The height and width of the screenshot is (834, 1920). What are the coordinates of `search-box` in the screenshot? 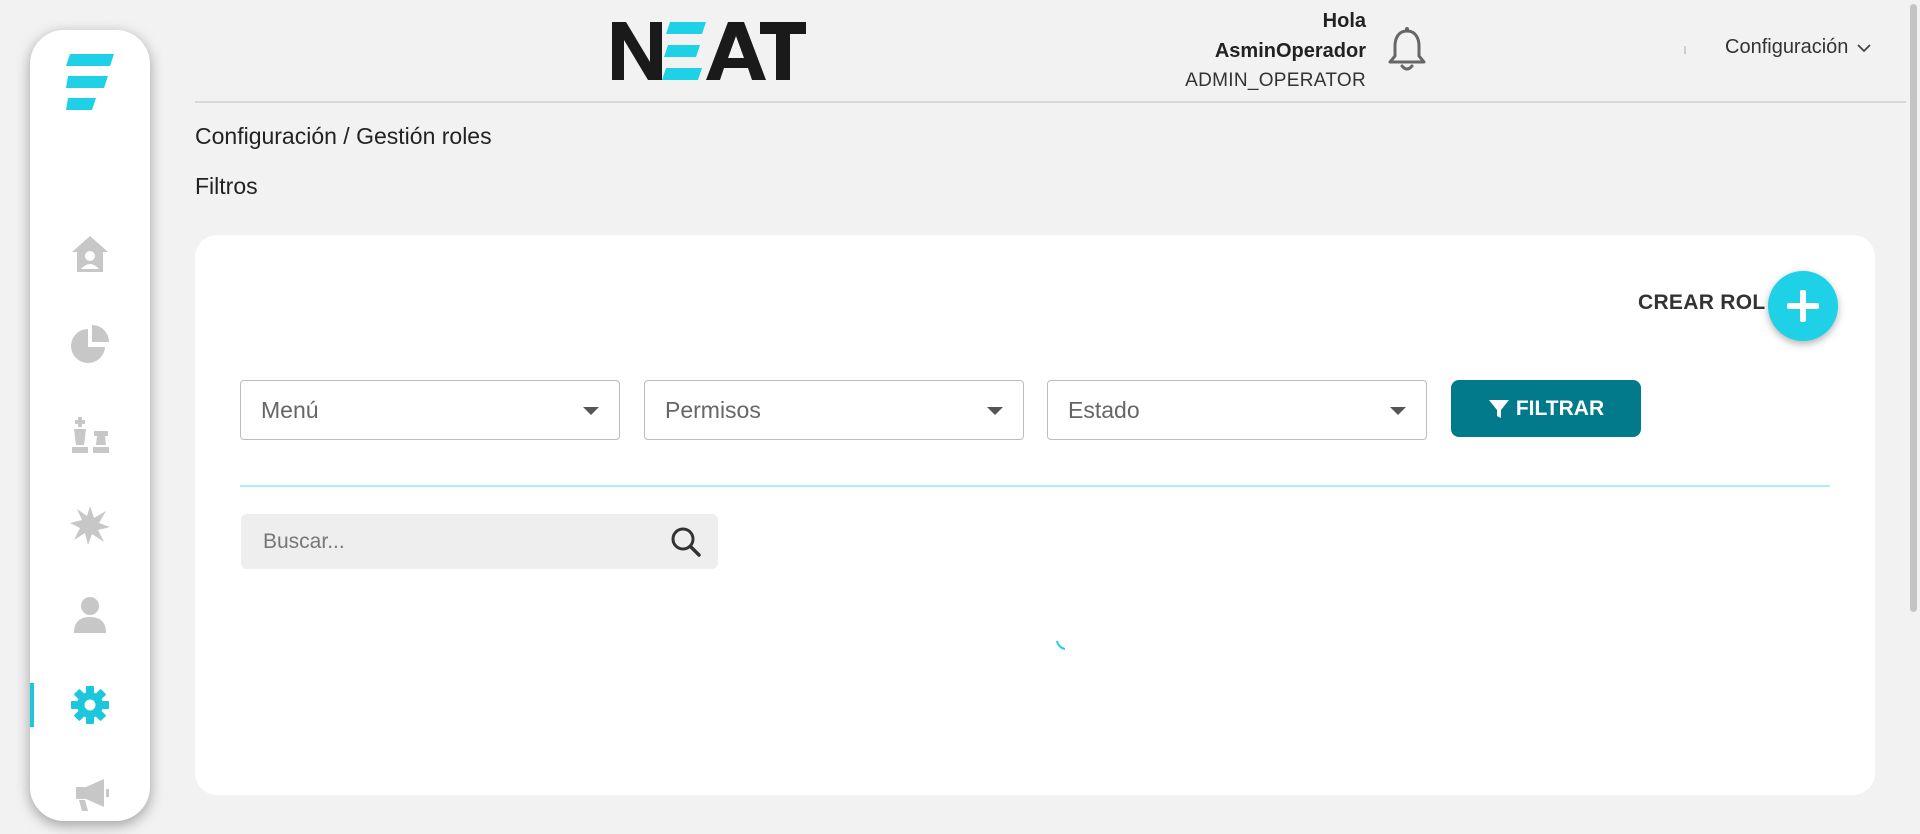 It's located at (479, 541).